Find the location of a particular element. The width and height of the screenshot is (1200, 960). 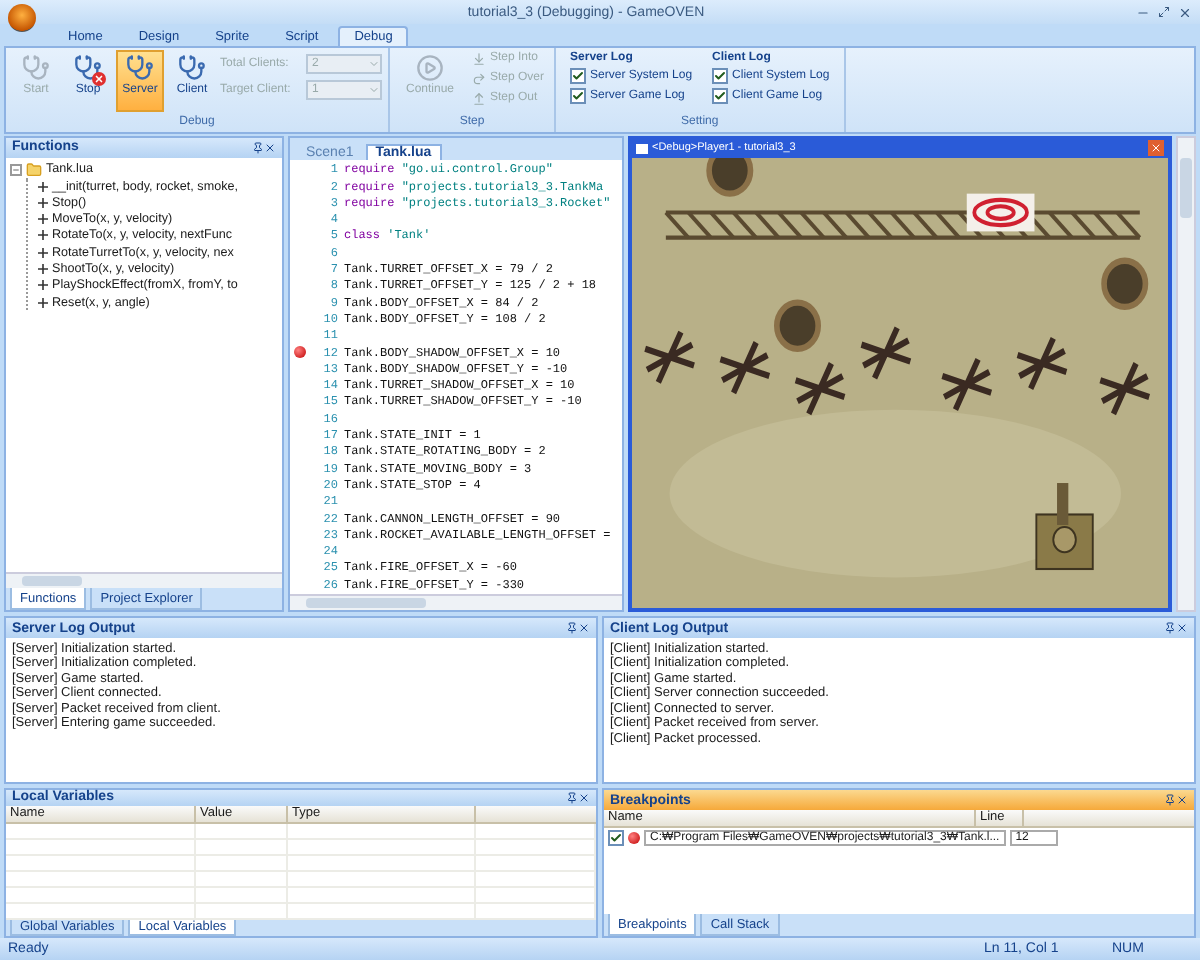

app-orb-button is located at coordinates (22, 18).